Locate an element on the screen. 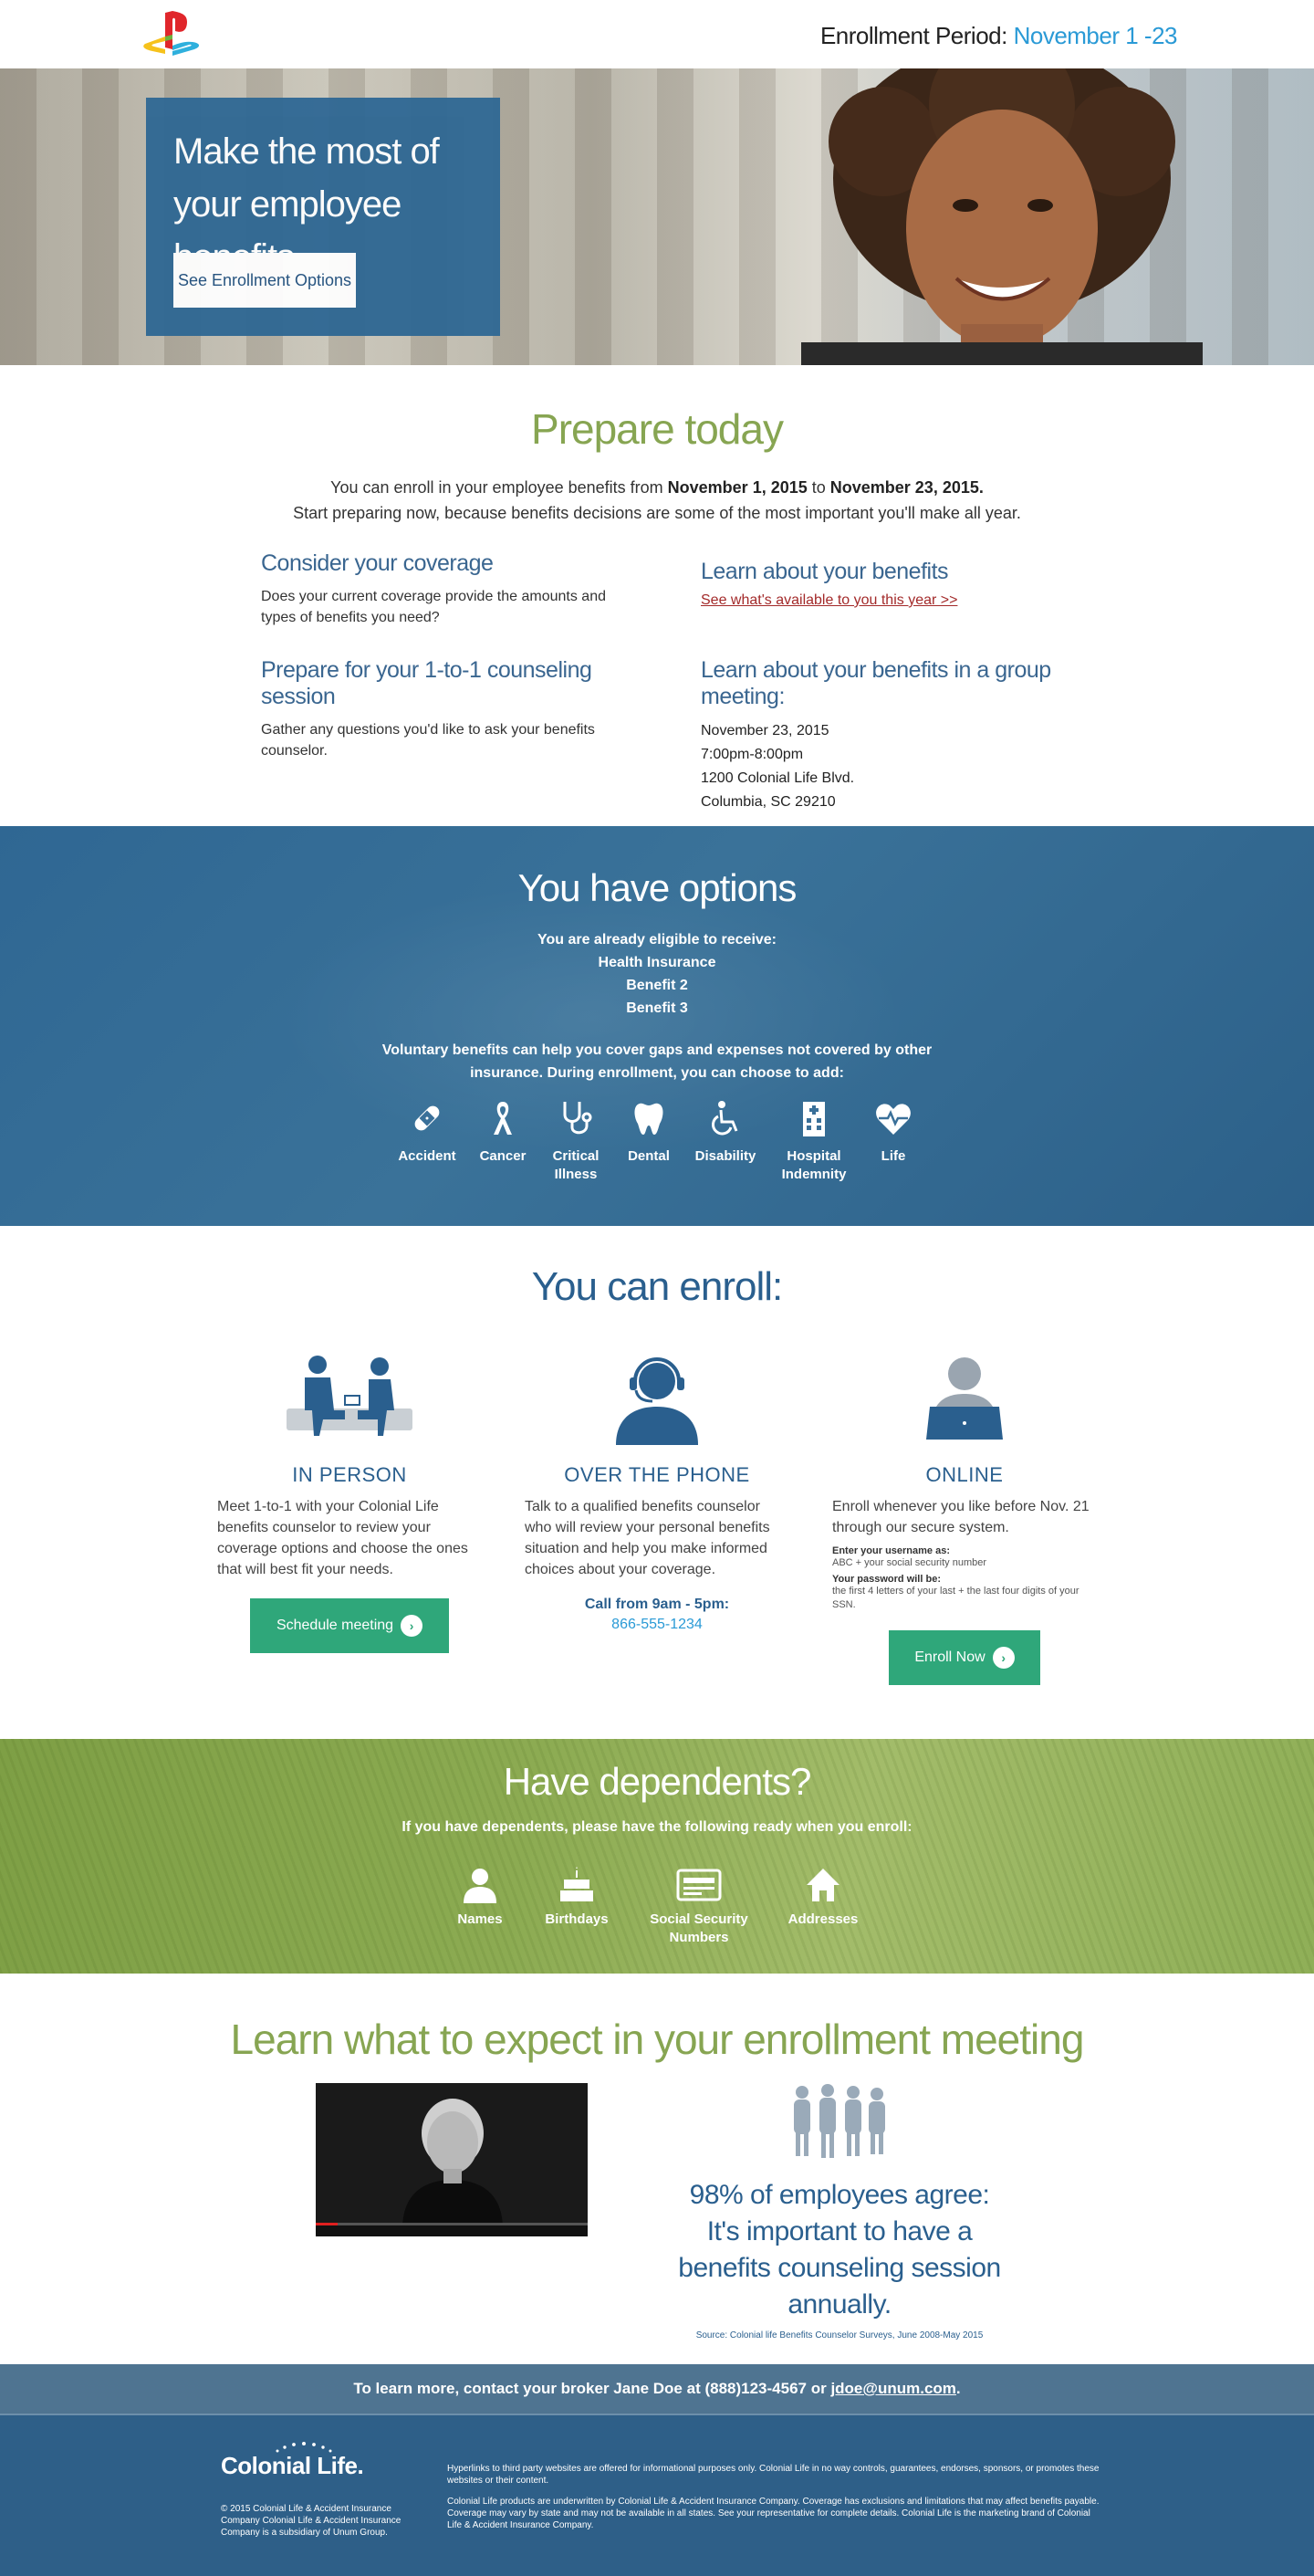 This screenshot has width=1314, height=2576. prepare-title: Prepare today is located at coordinates (657, 429).